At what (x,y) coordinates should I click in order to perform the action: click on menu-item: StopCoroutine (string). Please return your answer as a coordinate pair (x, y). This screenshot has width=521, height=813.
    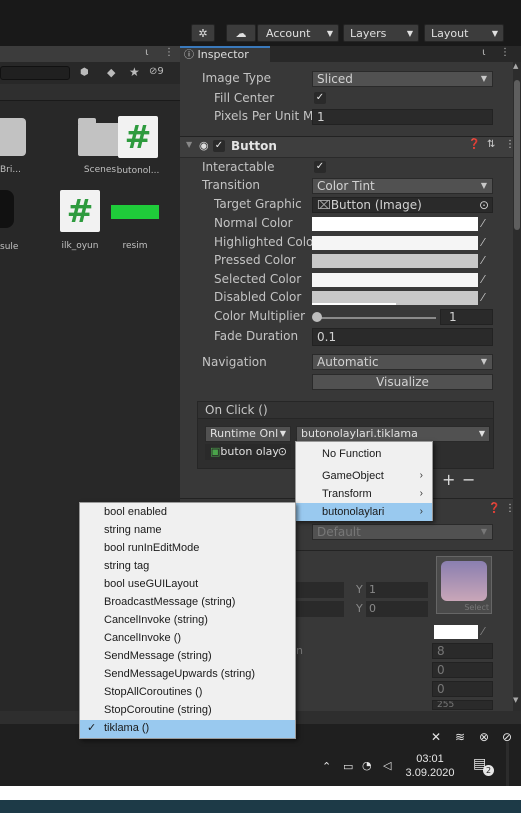
    Looking at the image, I should click on (187, 711).